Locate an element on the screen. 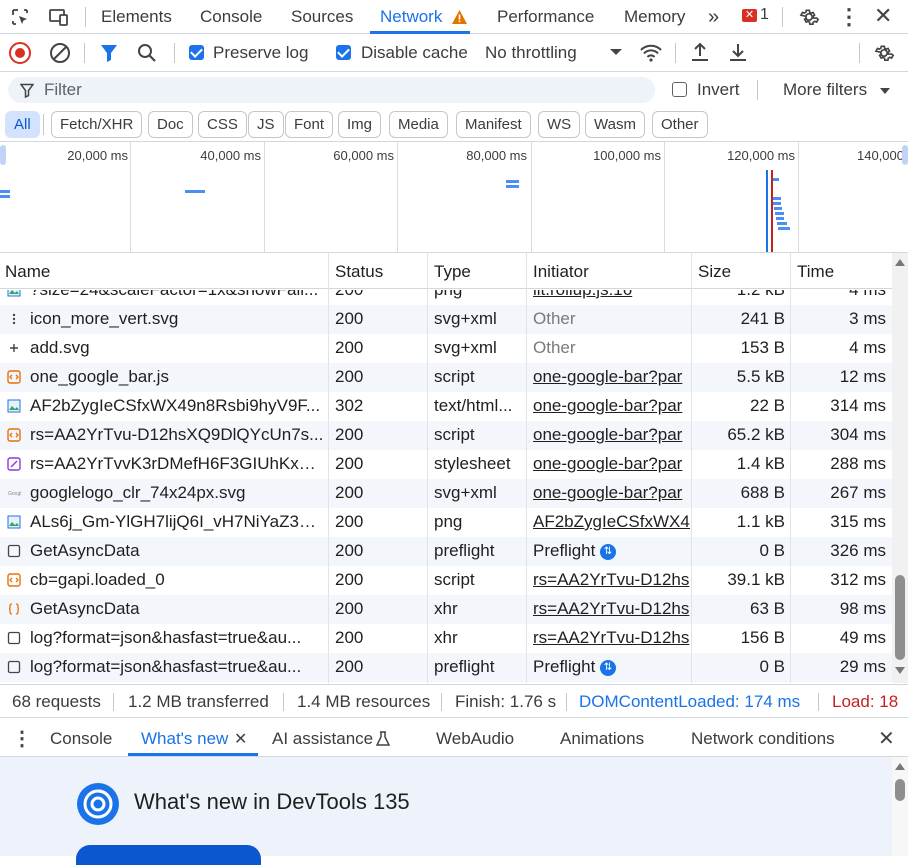  preflight-link-icon: ⇅ is located at coordinates (608, 552).